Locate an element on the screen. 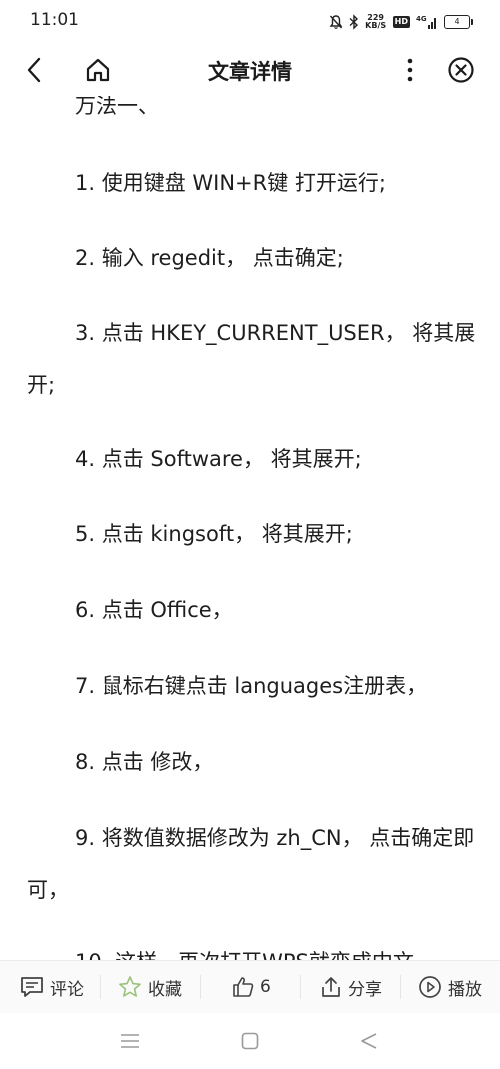  hd-badge: HD is located at coordinates (401, 22).